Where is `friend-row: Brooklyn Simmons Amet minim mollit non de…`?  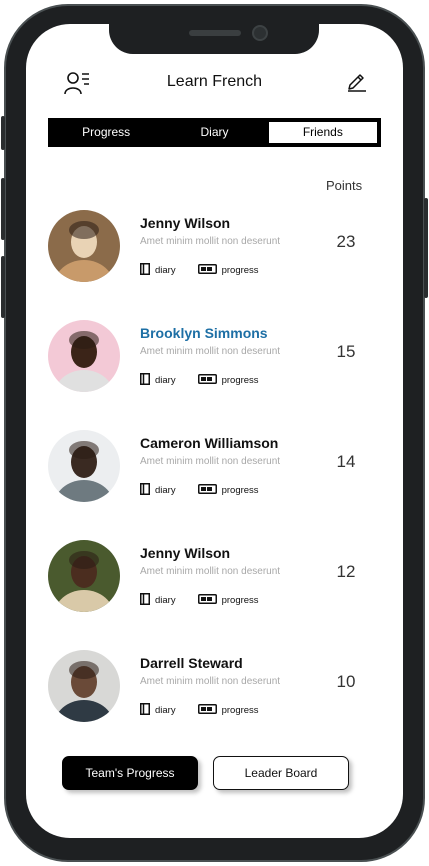 friend-row: Brooklyn Simmons Amet minim mollit non de… is located at coordinates (214, 360).